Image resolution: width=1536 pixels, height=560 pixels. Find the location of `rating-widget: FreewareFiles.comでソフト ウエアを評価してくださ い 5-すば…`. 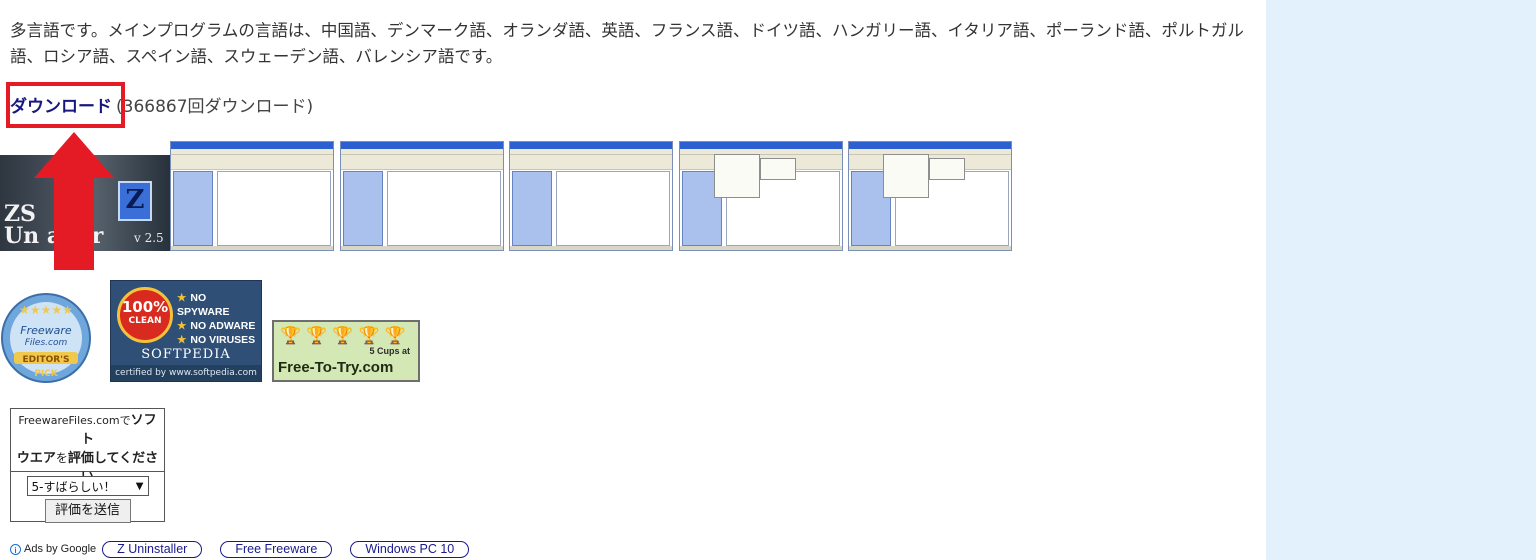

rating-widget: FreewareFiles.comでソフト ウエアを評価してくださ い 5-すば… is located at coordinates (87, 465).